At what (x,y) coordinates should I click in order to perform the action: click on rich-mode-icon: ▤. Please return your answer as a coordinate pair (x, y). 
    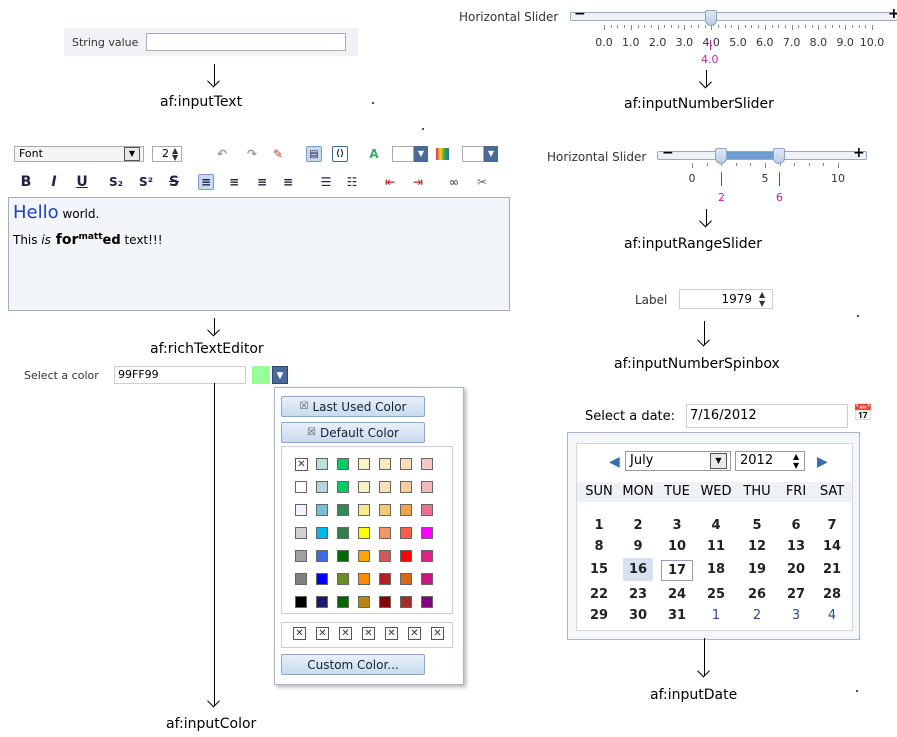
    Looking at the image, I should click on (314, 154).